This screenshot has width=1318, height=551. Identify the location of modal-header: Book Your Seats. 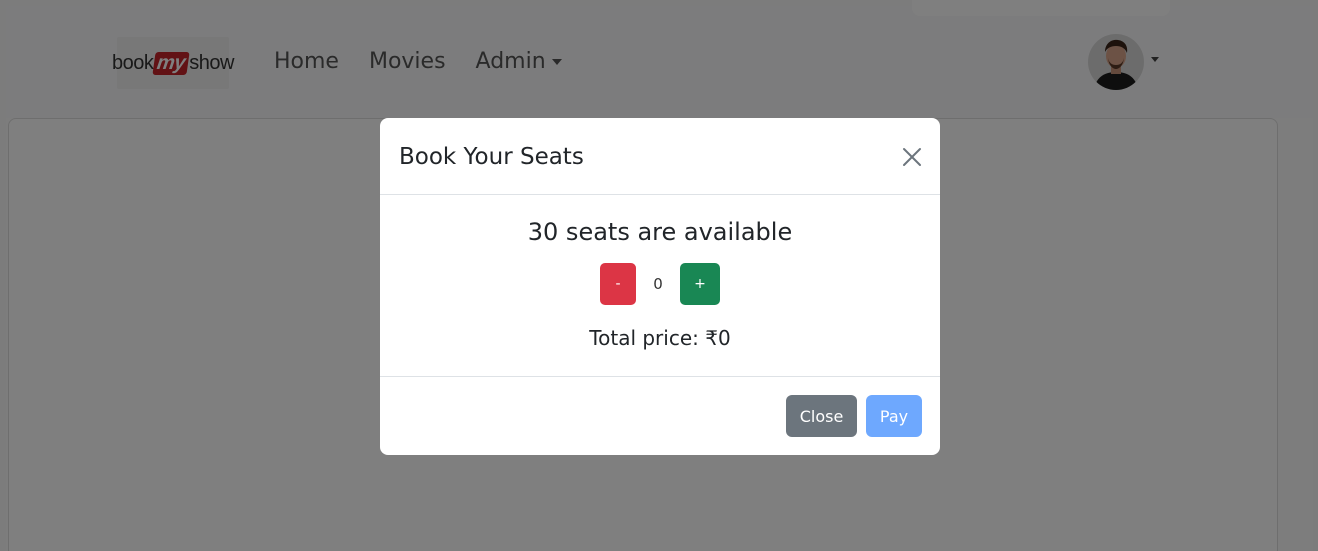
(660, 156).